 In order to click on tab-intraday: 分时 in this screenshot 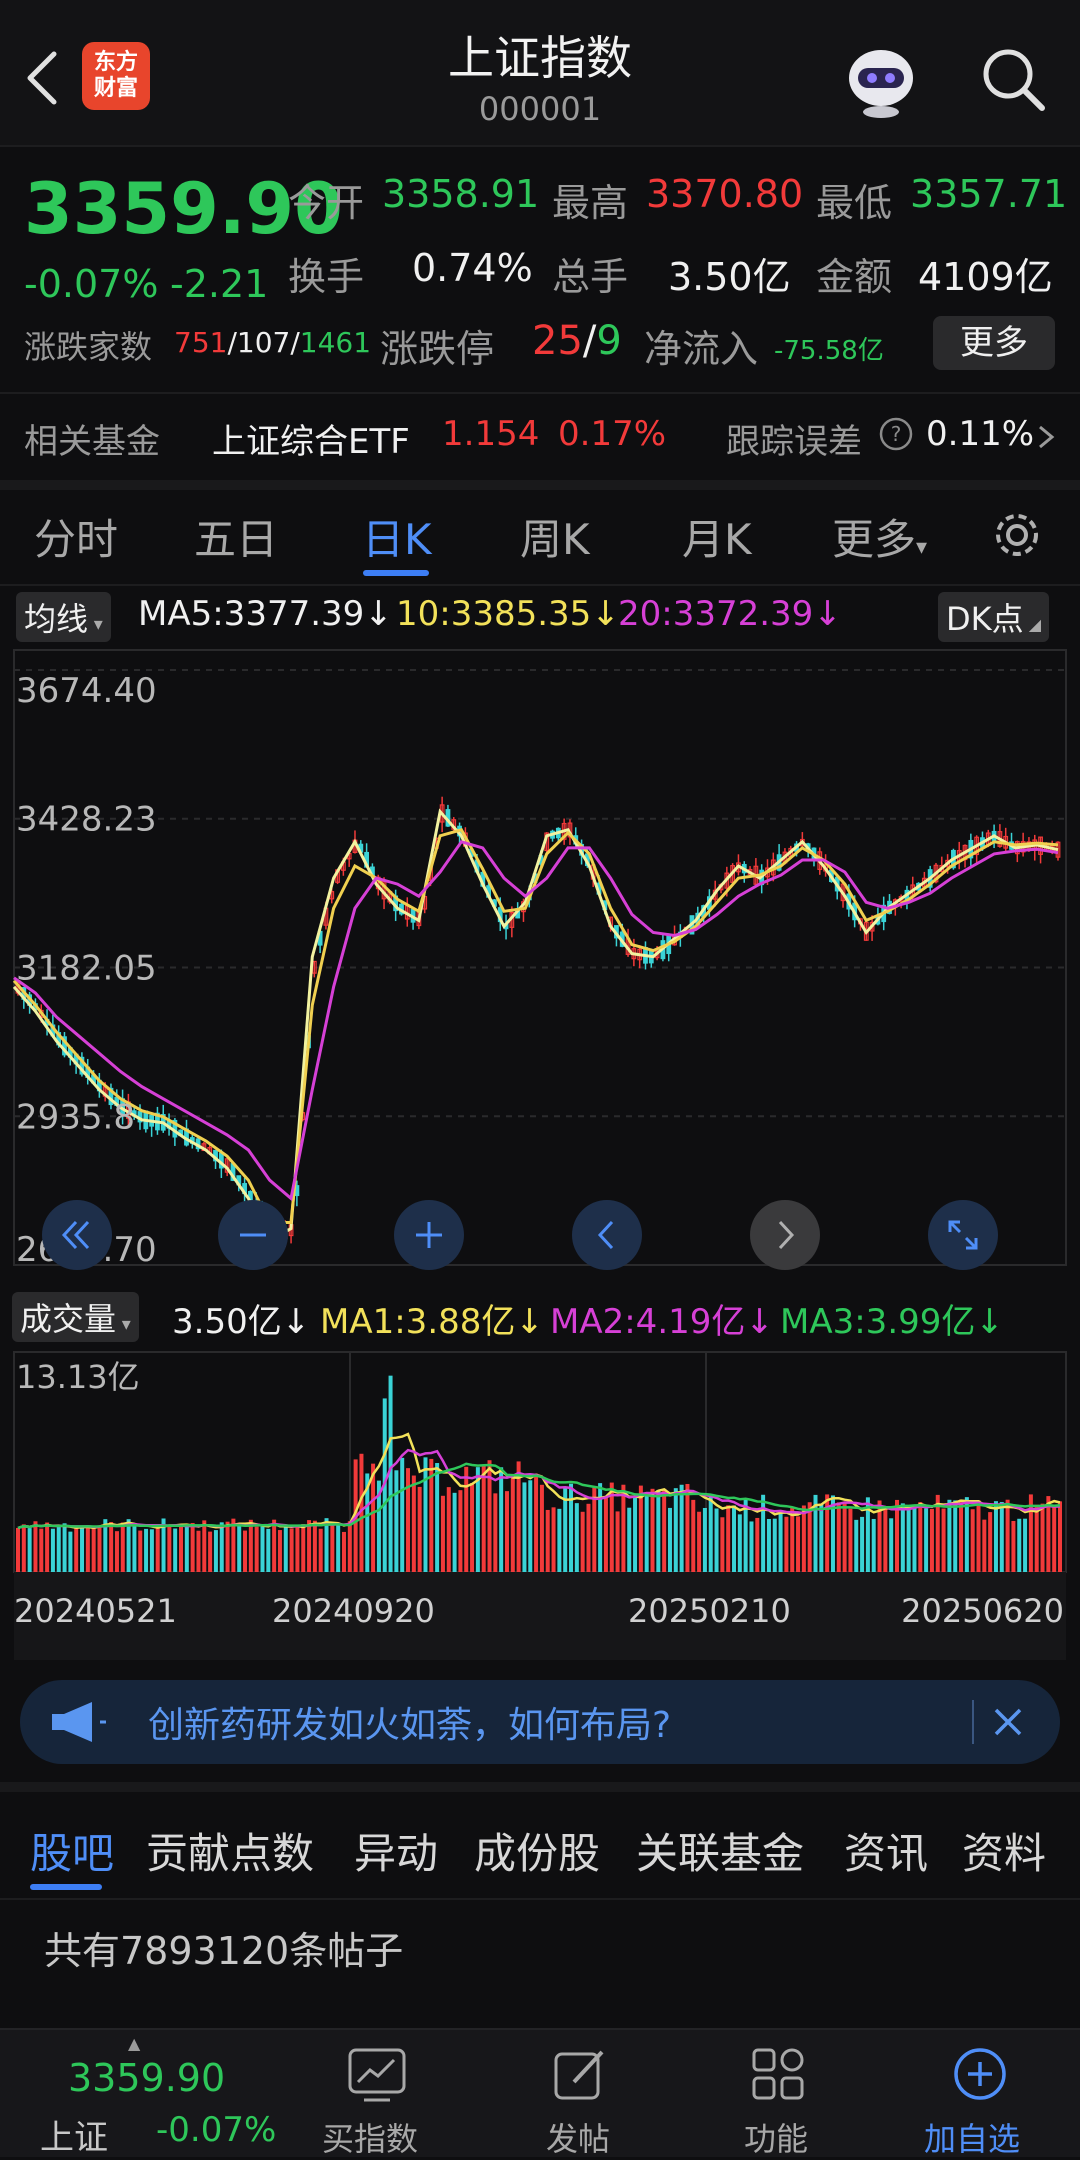, I will do `click(76, 536)`.